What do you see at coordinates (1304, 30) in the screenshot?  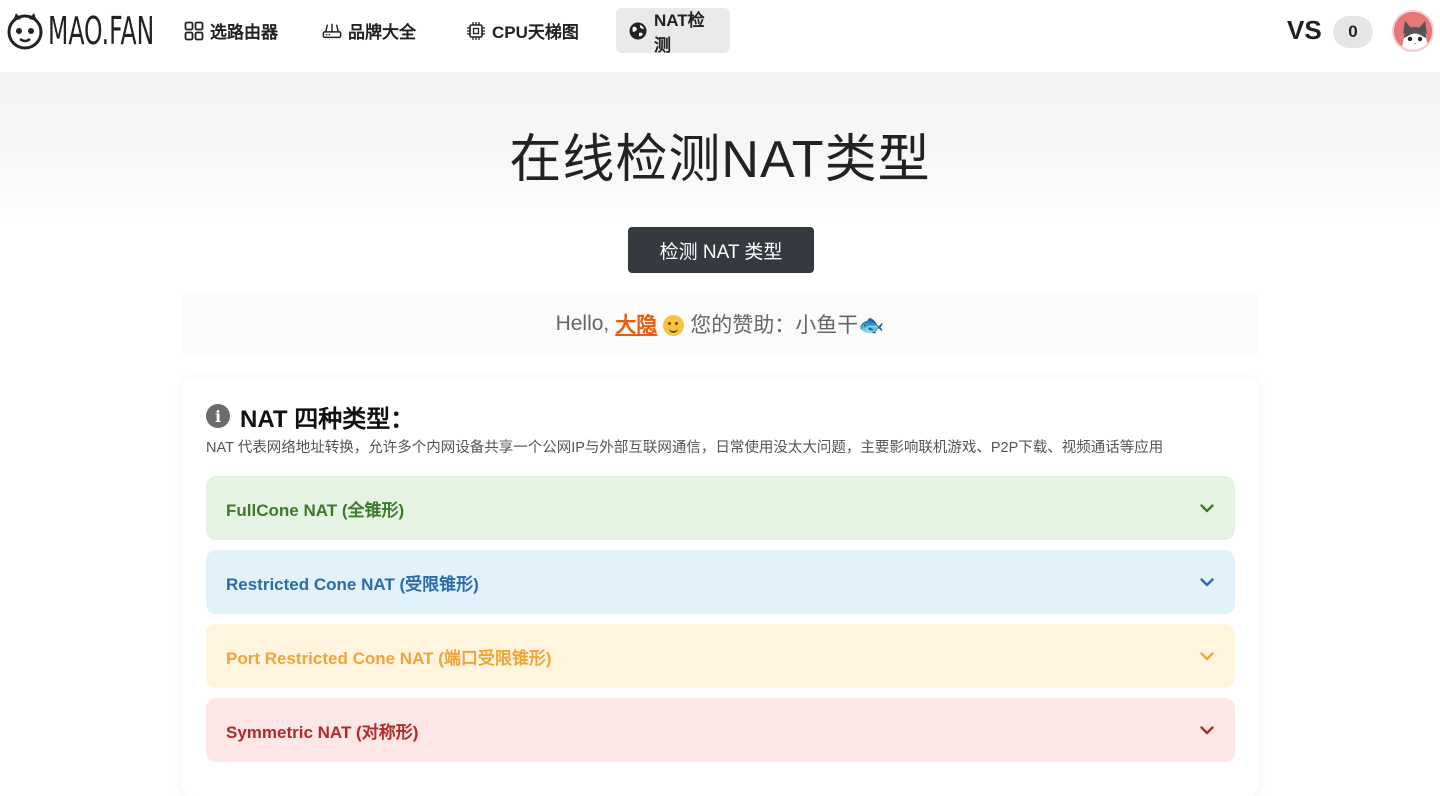 I see `vs-label: VS` at bounding box center [1304, 30].